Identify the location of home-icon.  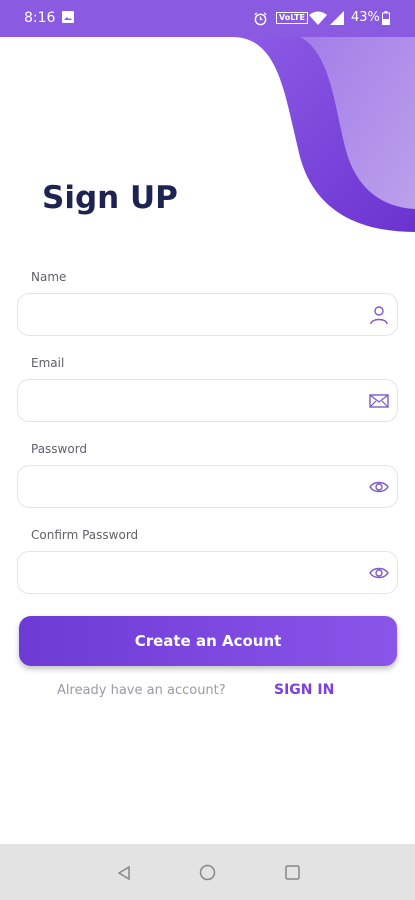
(207, 872).